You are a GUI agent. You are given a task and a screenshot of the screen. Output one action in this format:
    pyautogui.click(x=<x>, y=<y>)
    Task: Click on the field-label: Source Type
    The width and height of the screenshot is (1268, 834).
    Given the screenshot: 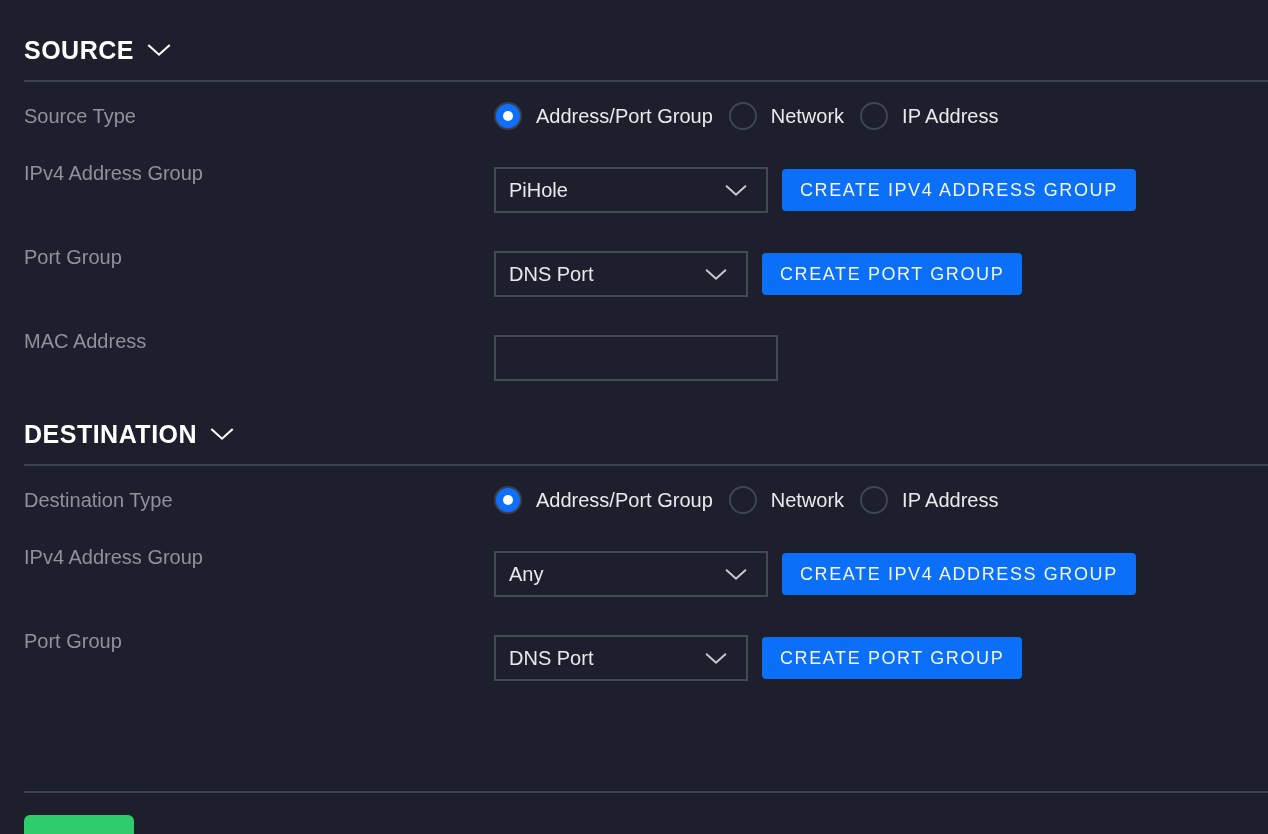 What is the action you would take?
    pyautogui.click(x=80, y=116)
    